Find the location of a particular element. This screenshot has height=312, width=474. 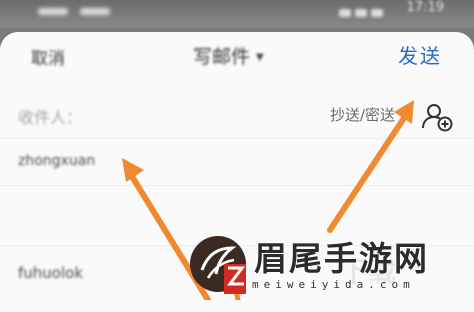

watermark-logo-icon is located at coordinates (218, 265).